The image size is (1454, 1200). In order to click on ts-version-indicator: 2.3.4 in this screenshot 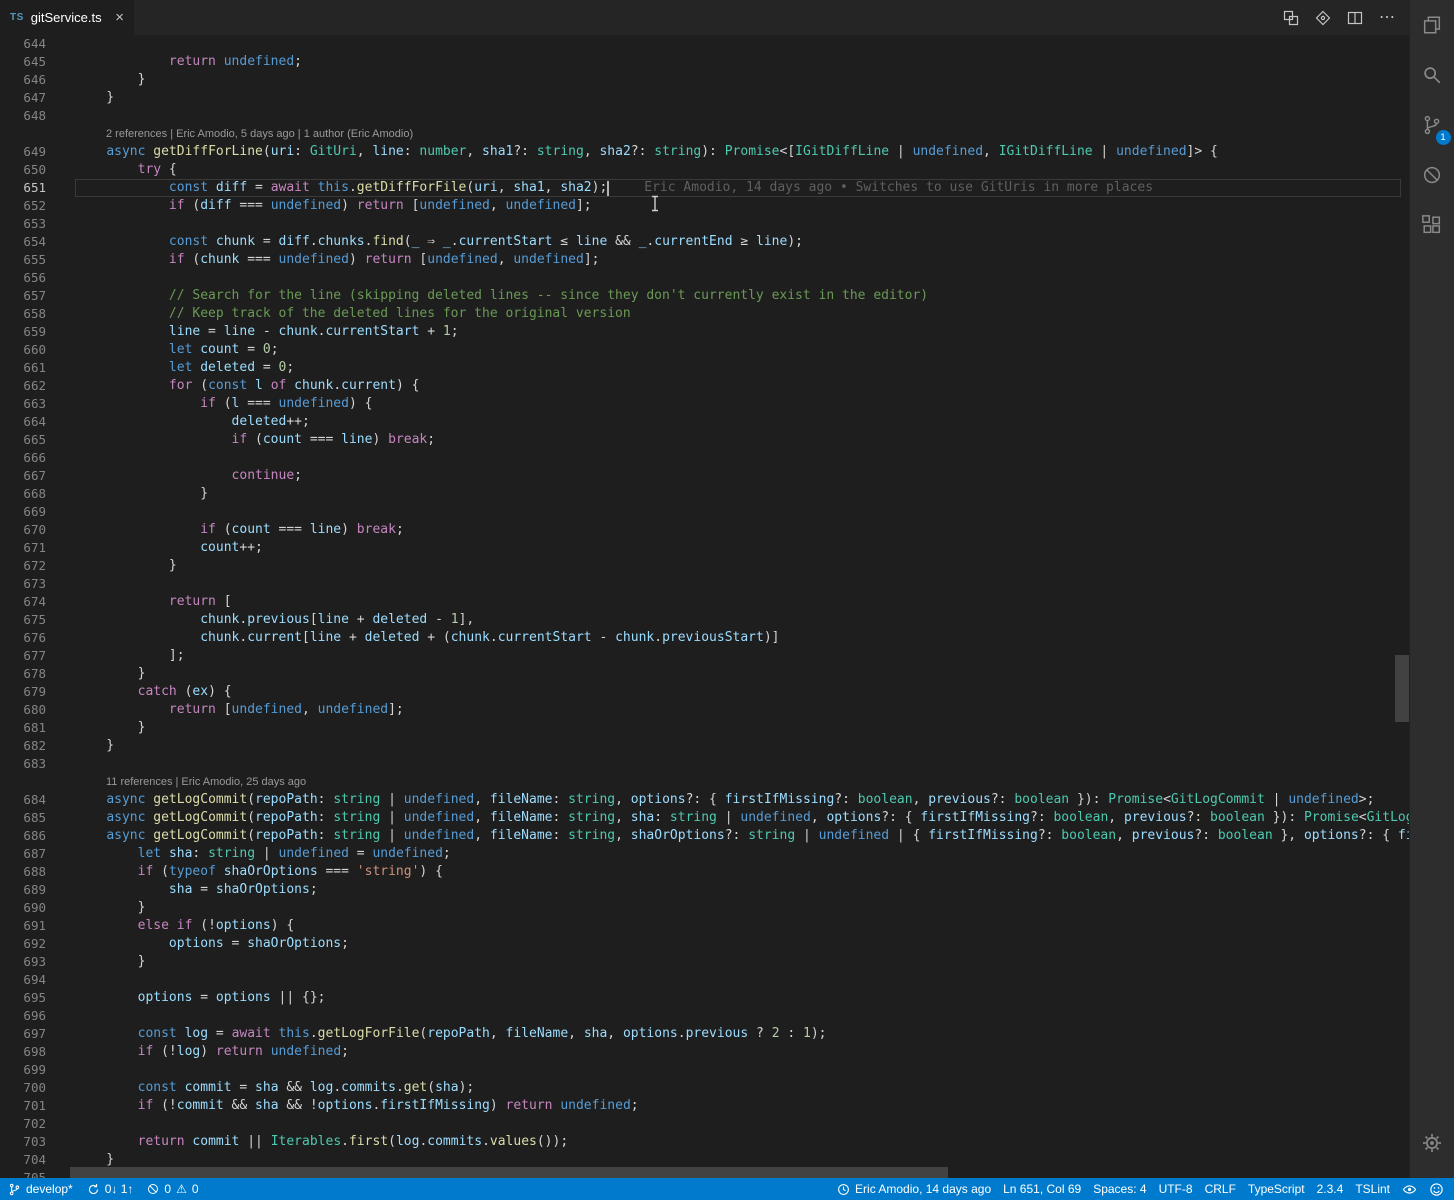, I will do `click(1330, 1189)`.